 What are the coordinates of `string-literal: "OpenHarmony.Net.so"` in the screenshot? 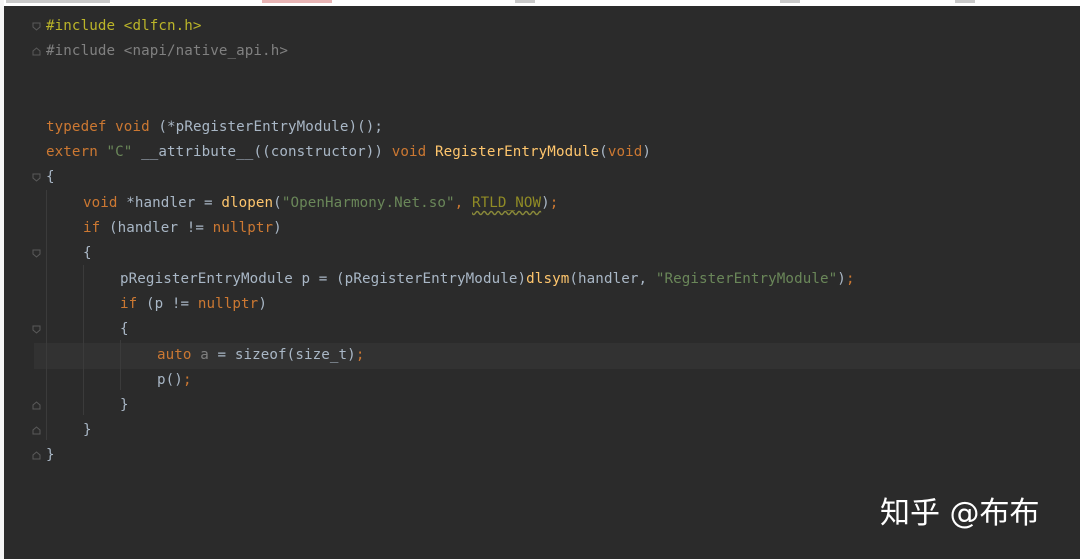 It's located at (368, 203).